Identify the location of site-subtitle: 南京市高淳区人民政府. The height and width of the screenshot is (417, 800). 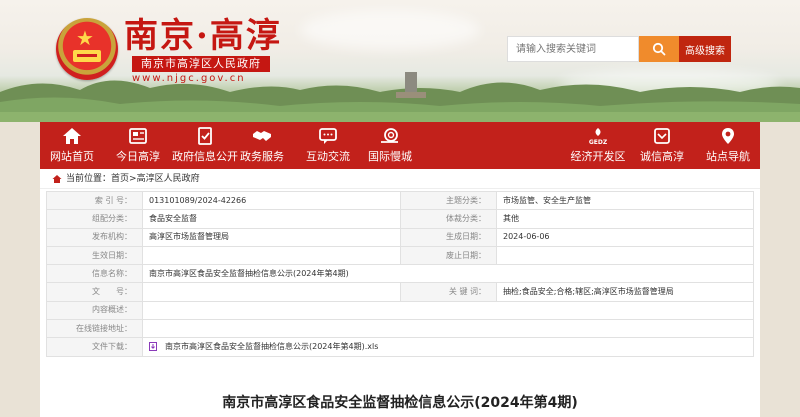
(201, 64).